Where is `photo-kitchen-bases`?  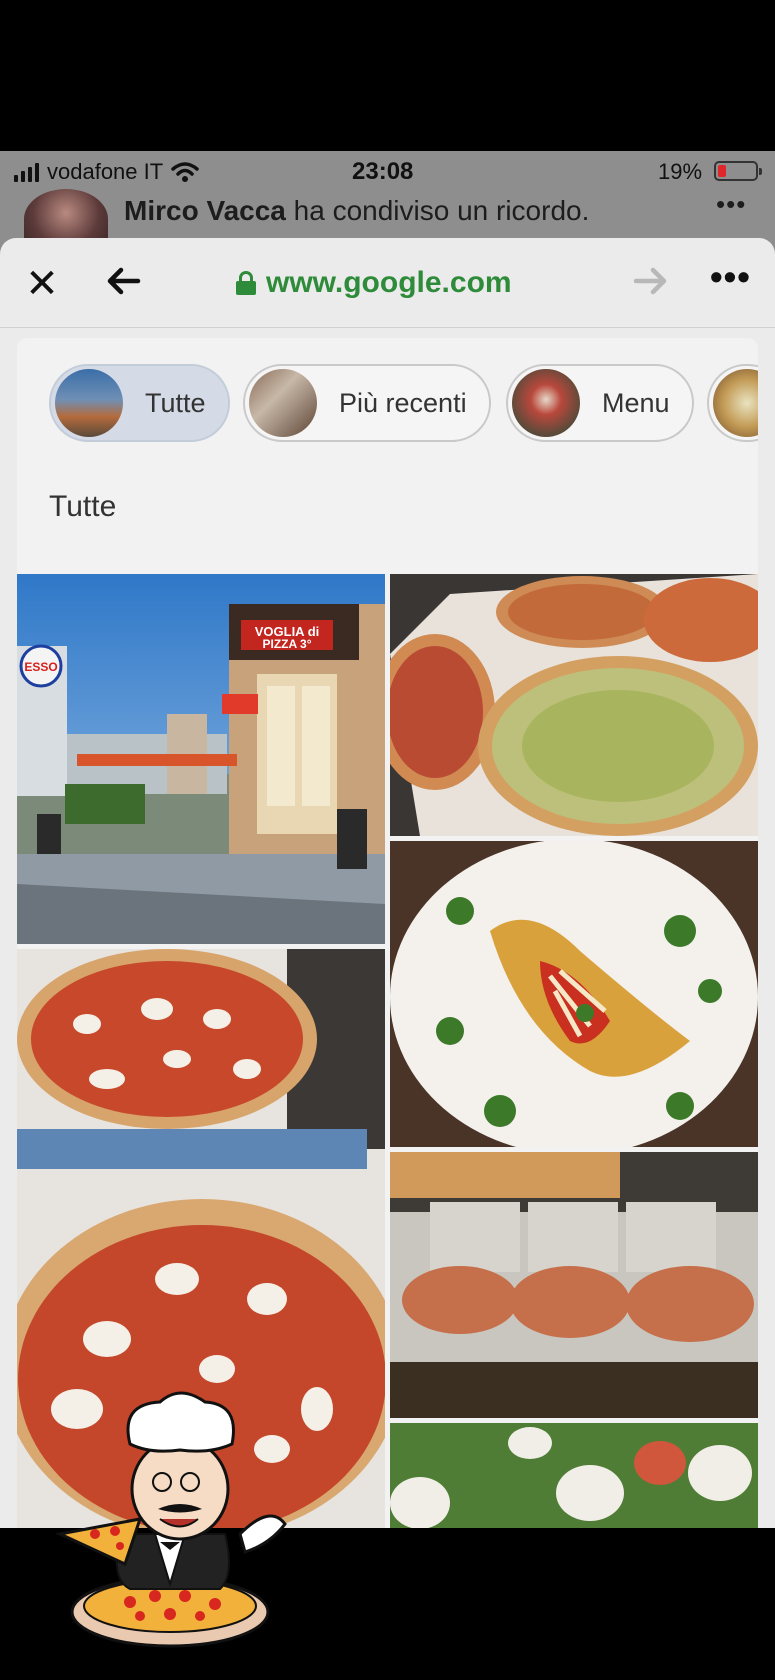
photo-kitchen-bases is located at coordinates (574, 1285).